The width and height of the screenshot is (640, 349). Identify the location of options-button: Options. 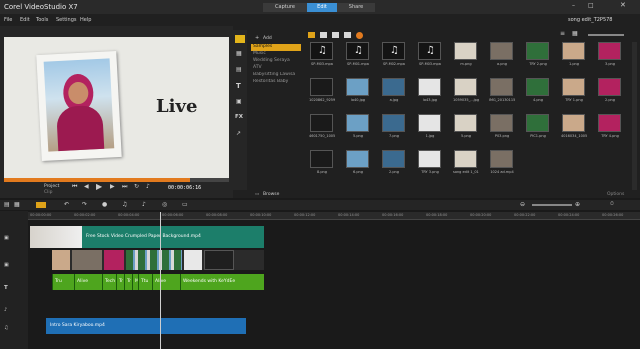
(615, 194).